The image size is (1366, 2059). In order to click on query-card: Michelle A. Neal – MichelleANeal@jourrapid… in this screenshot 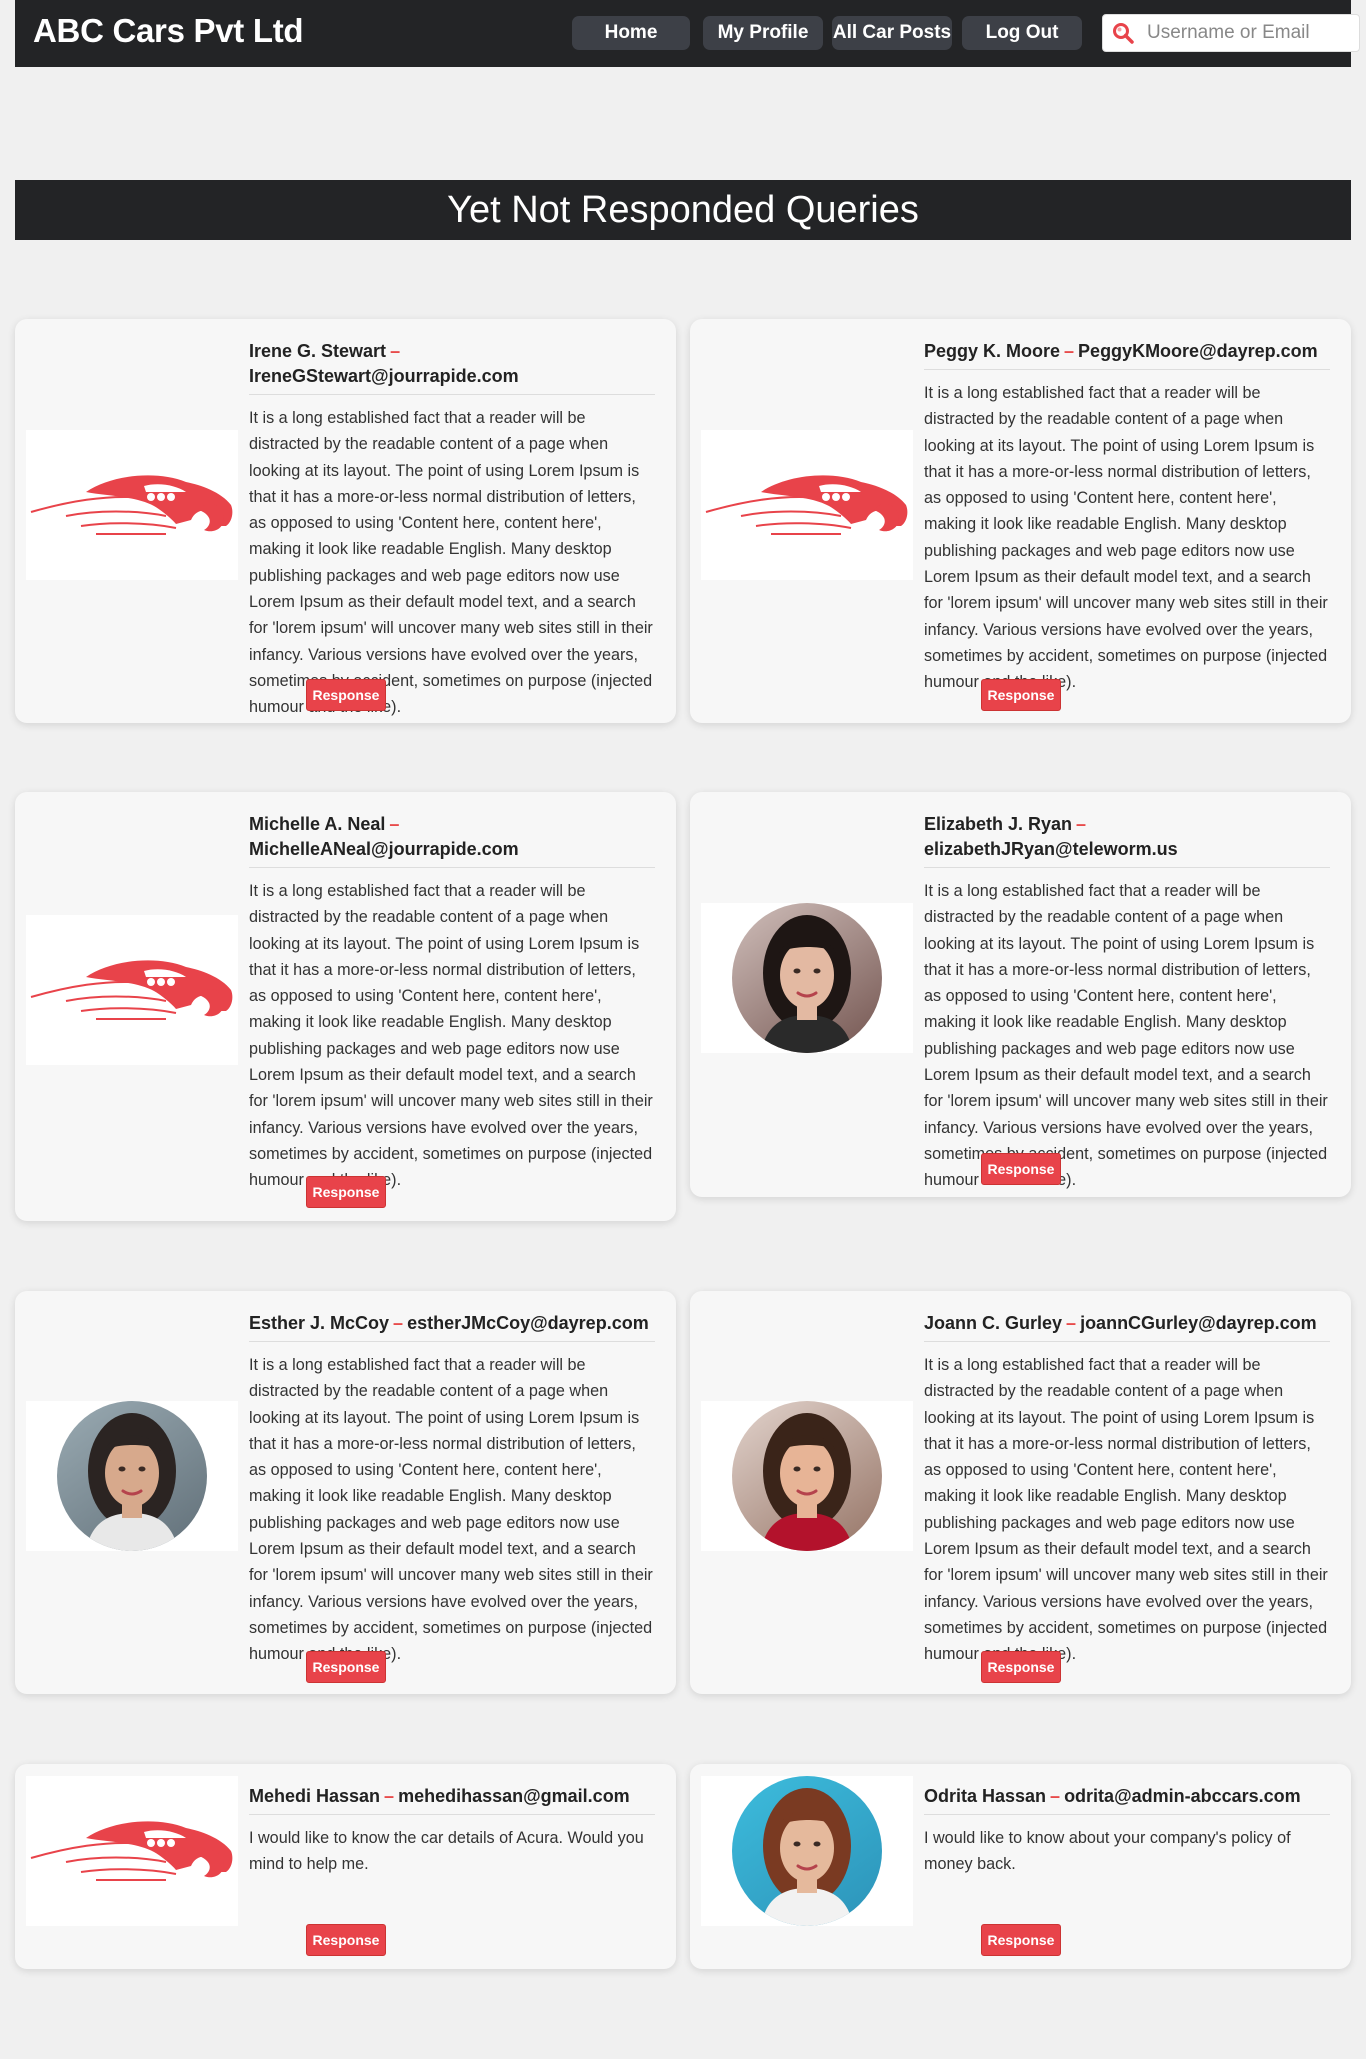, I will do `click(345, 1006)`.